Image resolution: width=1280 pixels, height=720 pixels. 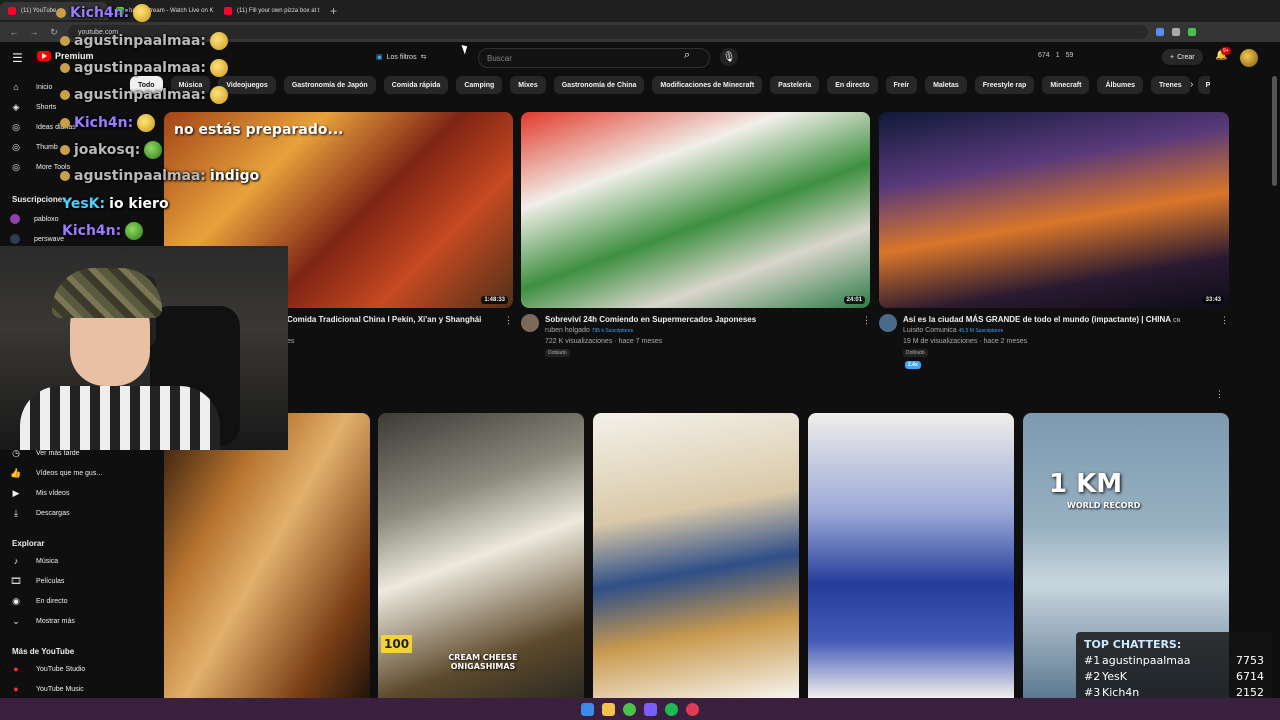 What do you see at coordinates (1004, 85) in the screenshot?
I see `chip-category: Freestyle rap` at bounding box center [1004, 85].